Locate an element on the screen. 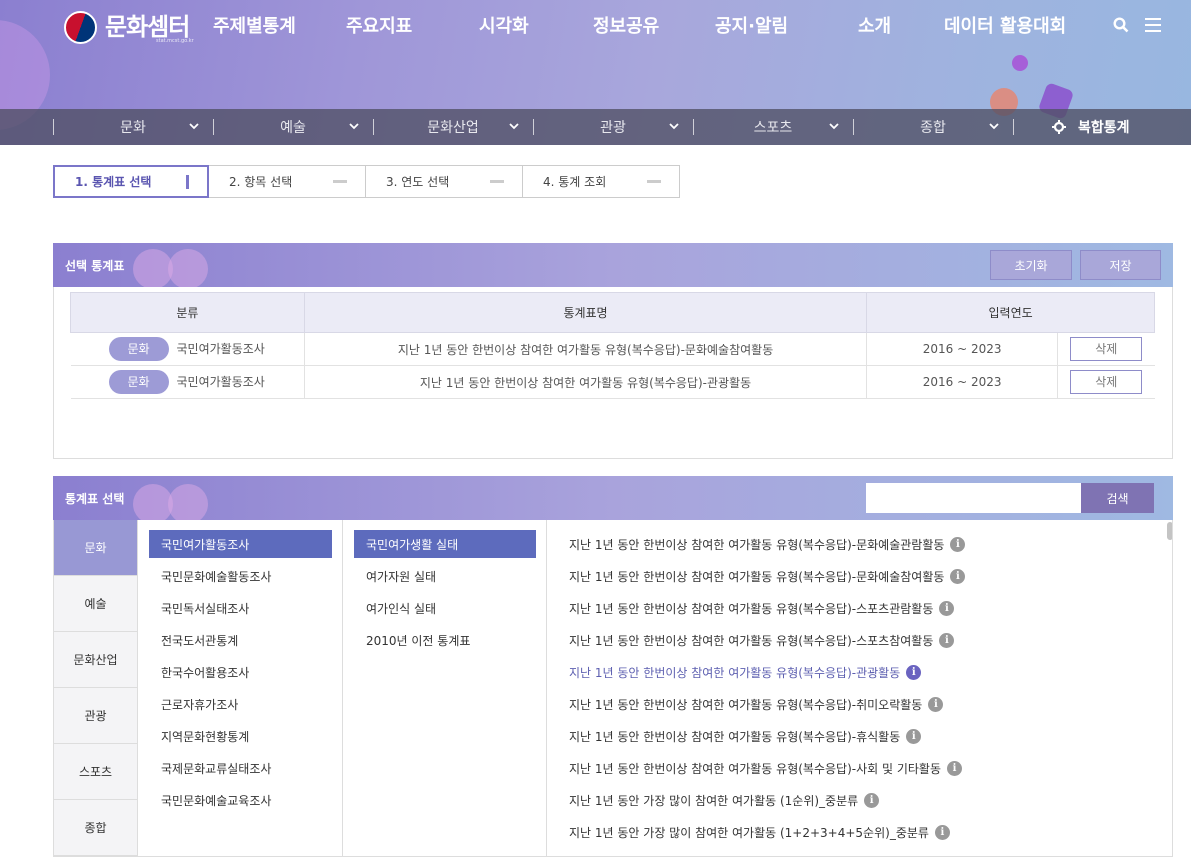 Image resolution: width=1191 pixels, height=867 pixels. tab-arts: 예술 is located at coordinates (96, 604).